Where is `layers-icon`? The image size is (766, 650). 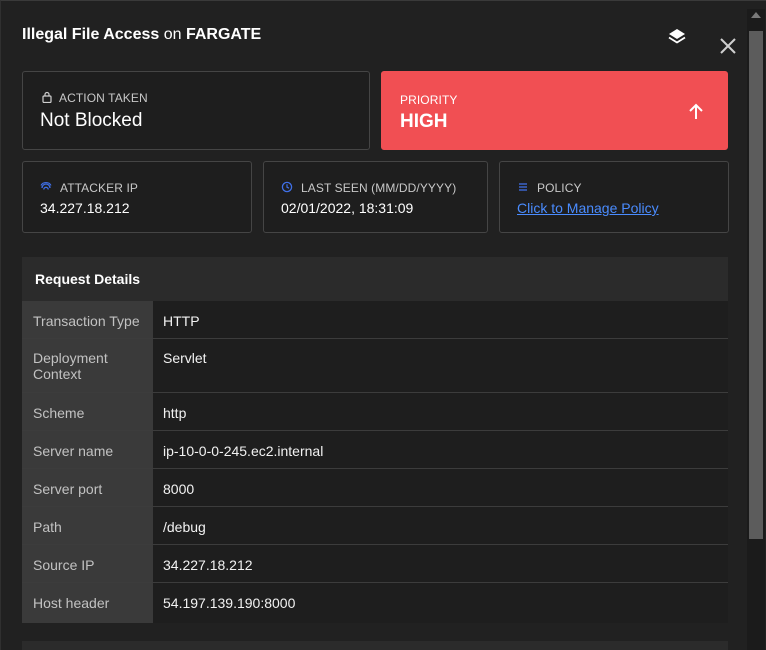
layers-icon is located at coordinates (677, 37).